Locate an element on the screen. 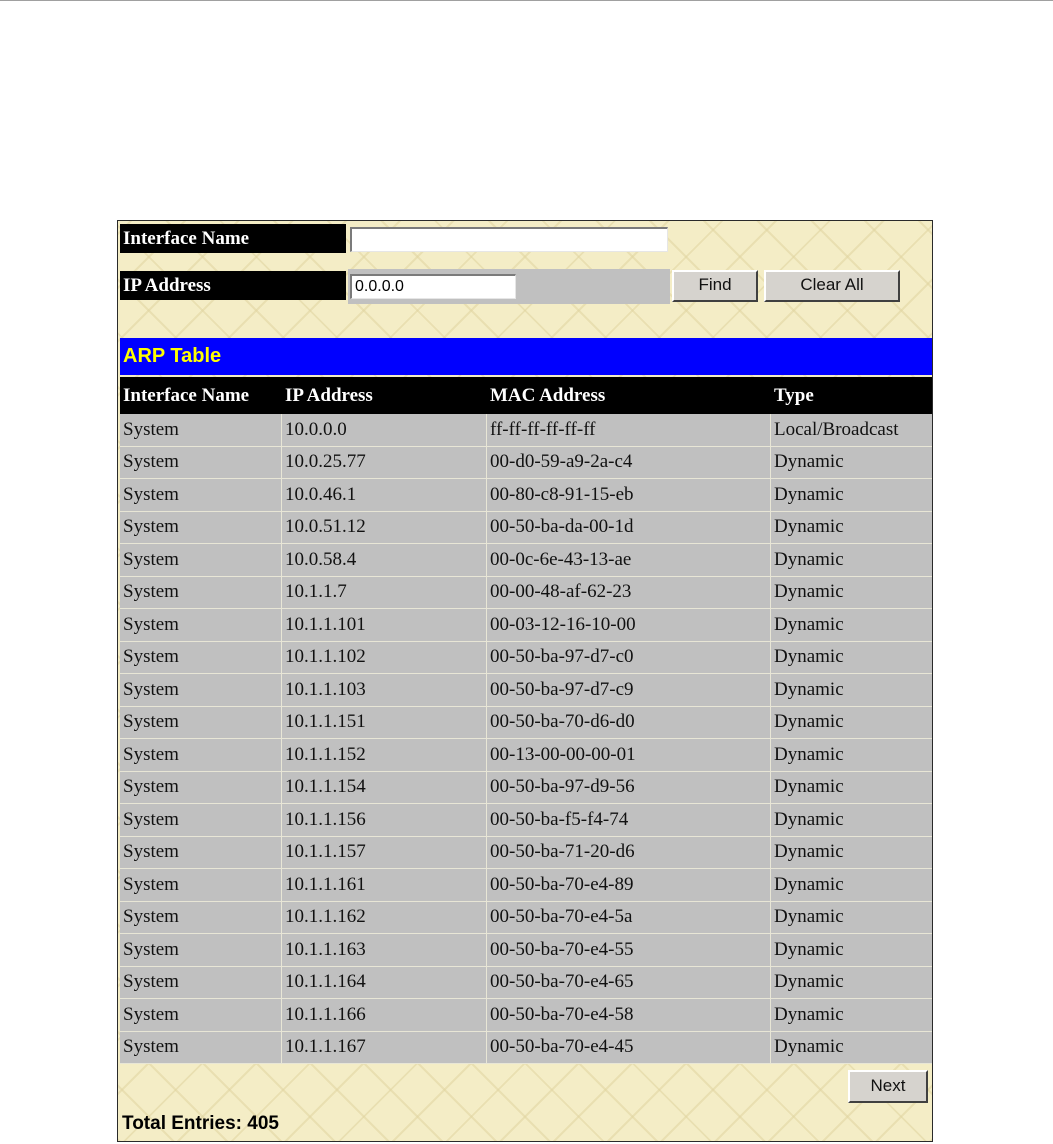  cell-ip-address: 10.0.51.12 is located at coordinates (384, 527).